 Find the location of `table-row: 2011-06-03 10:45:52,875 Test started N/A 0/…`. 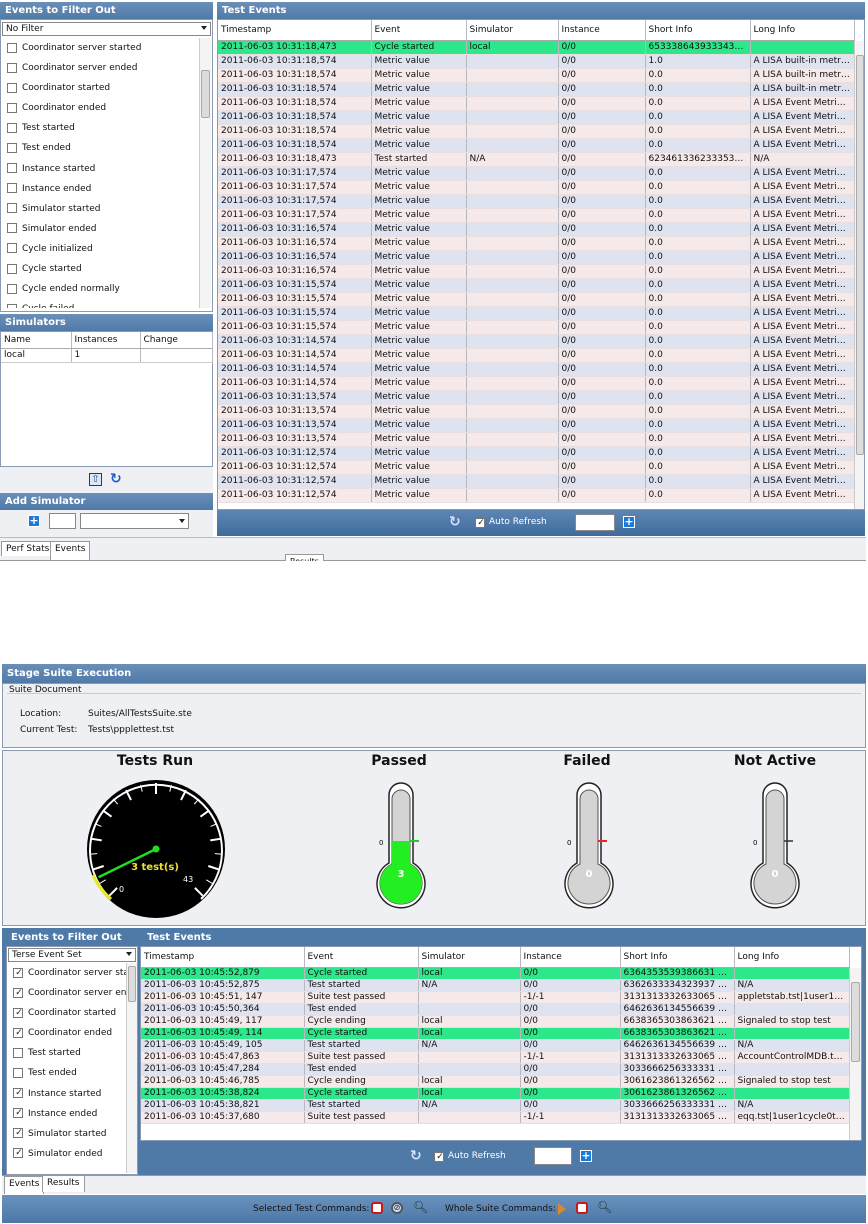

table-row: 2011-06-03 10:45:52,875 Test started N/A 0/… is located at coordinates (495, 985).